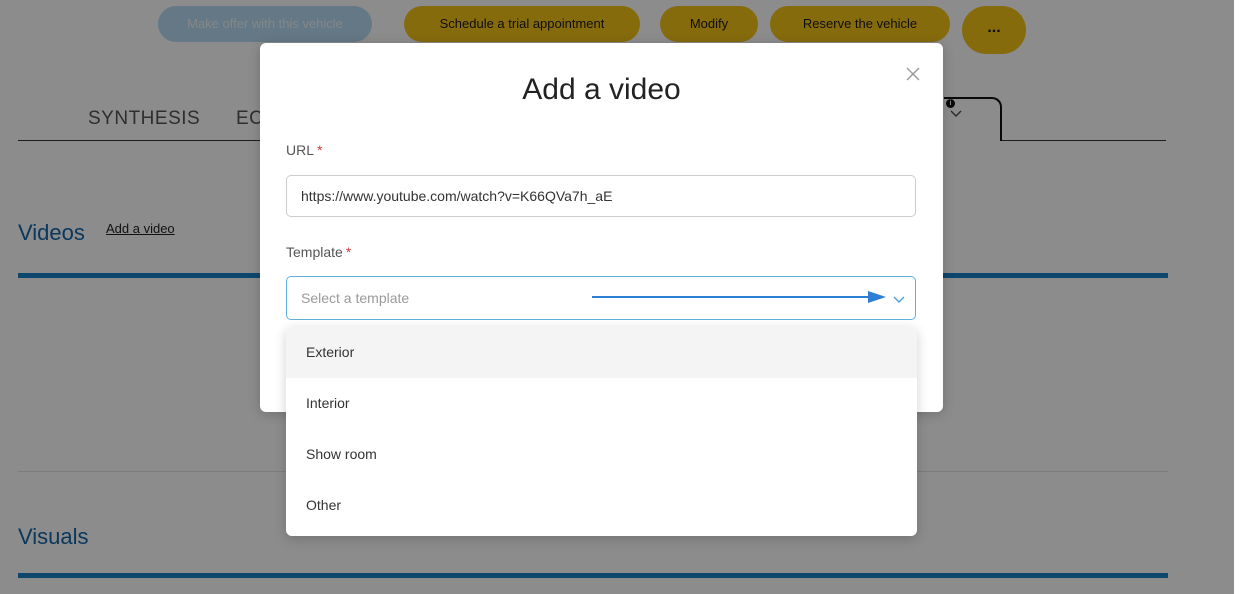 This screenshot has height=594, width=1242. What do you see at coordinates (739, 297) in the screenshot?
I see `annotation-arrow-icon` at bounding box center [739, 297].